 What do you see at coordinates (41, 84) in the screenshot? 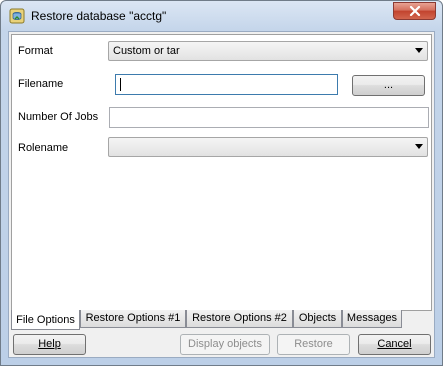
I see `filename-label: Filename` at bounding box center [41, 84].